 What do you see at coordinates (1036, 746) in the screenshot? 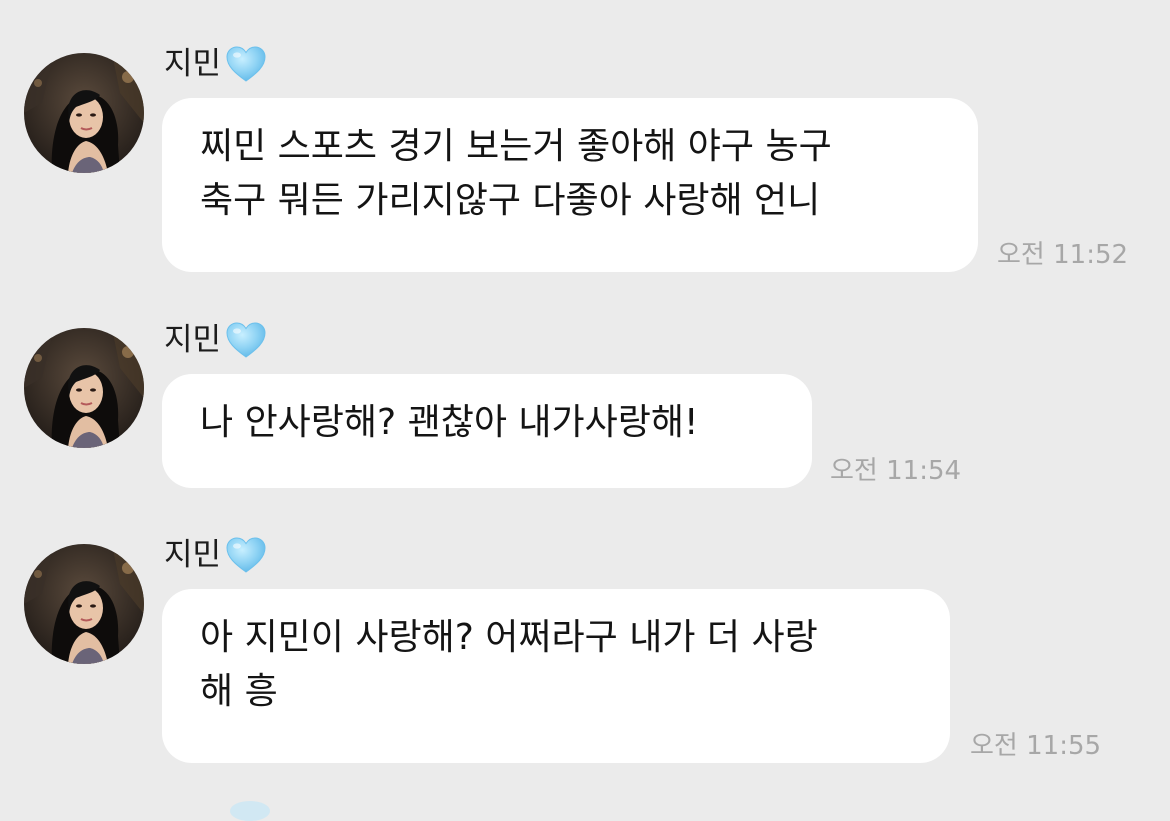
I see `message-timestamp: 오전 11:55` at bounding box center [1036, 746].